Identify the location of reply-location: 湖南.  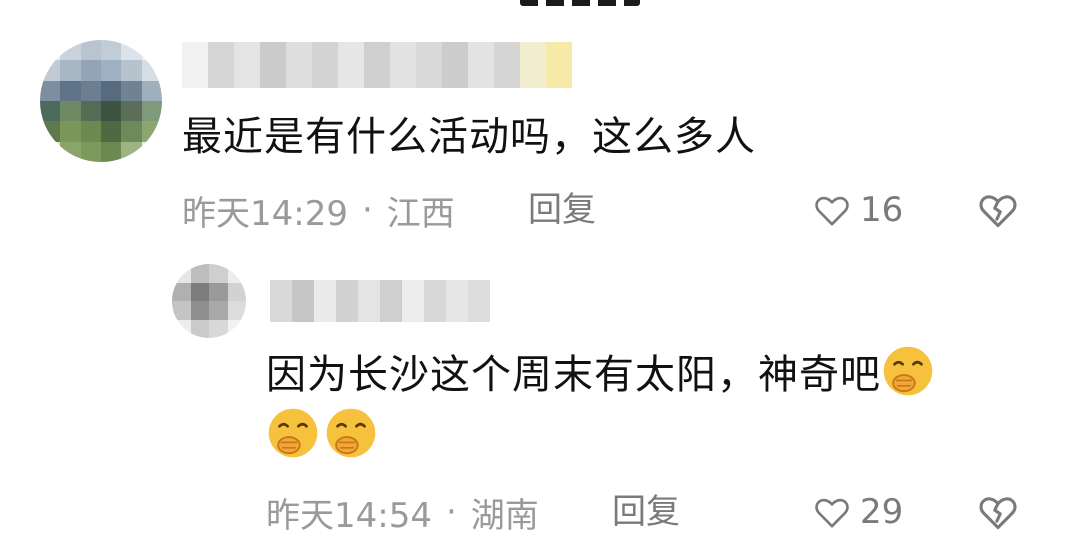
(504, 515).